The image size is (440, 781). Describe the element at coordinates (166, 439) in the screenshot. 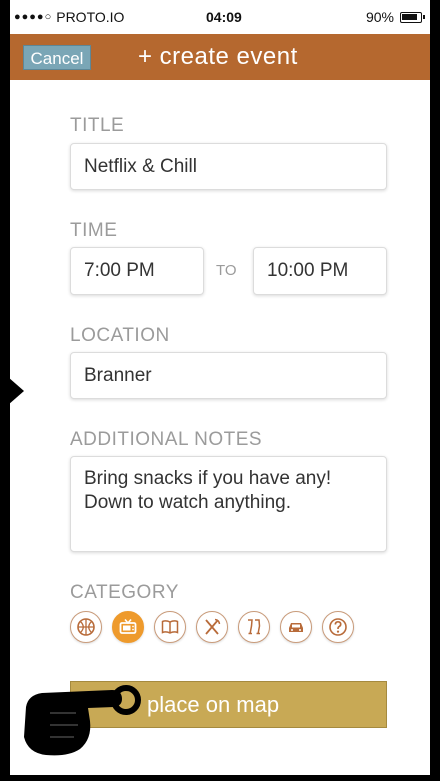

I see `notes-label: ADDITIONAL NOTES` at that location.